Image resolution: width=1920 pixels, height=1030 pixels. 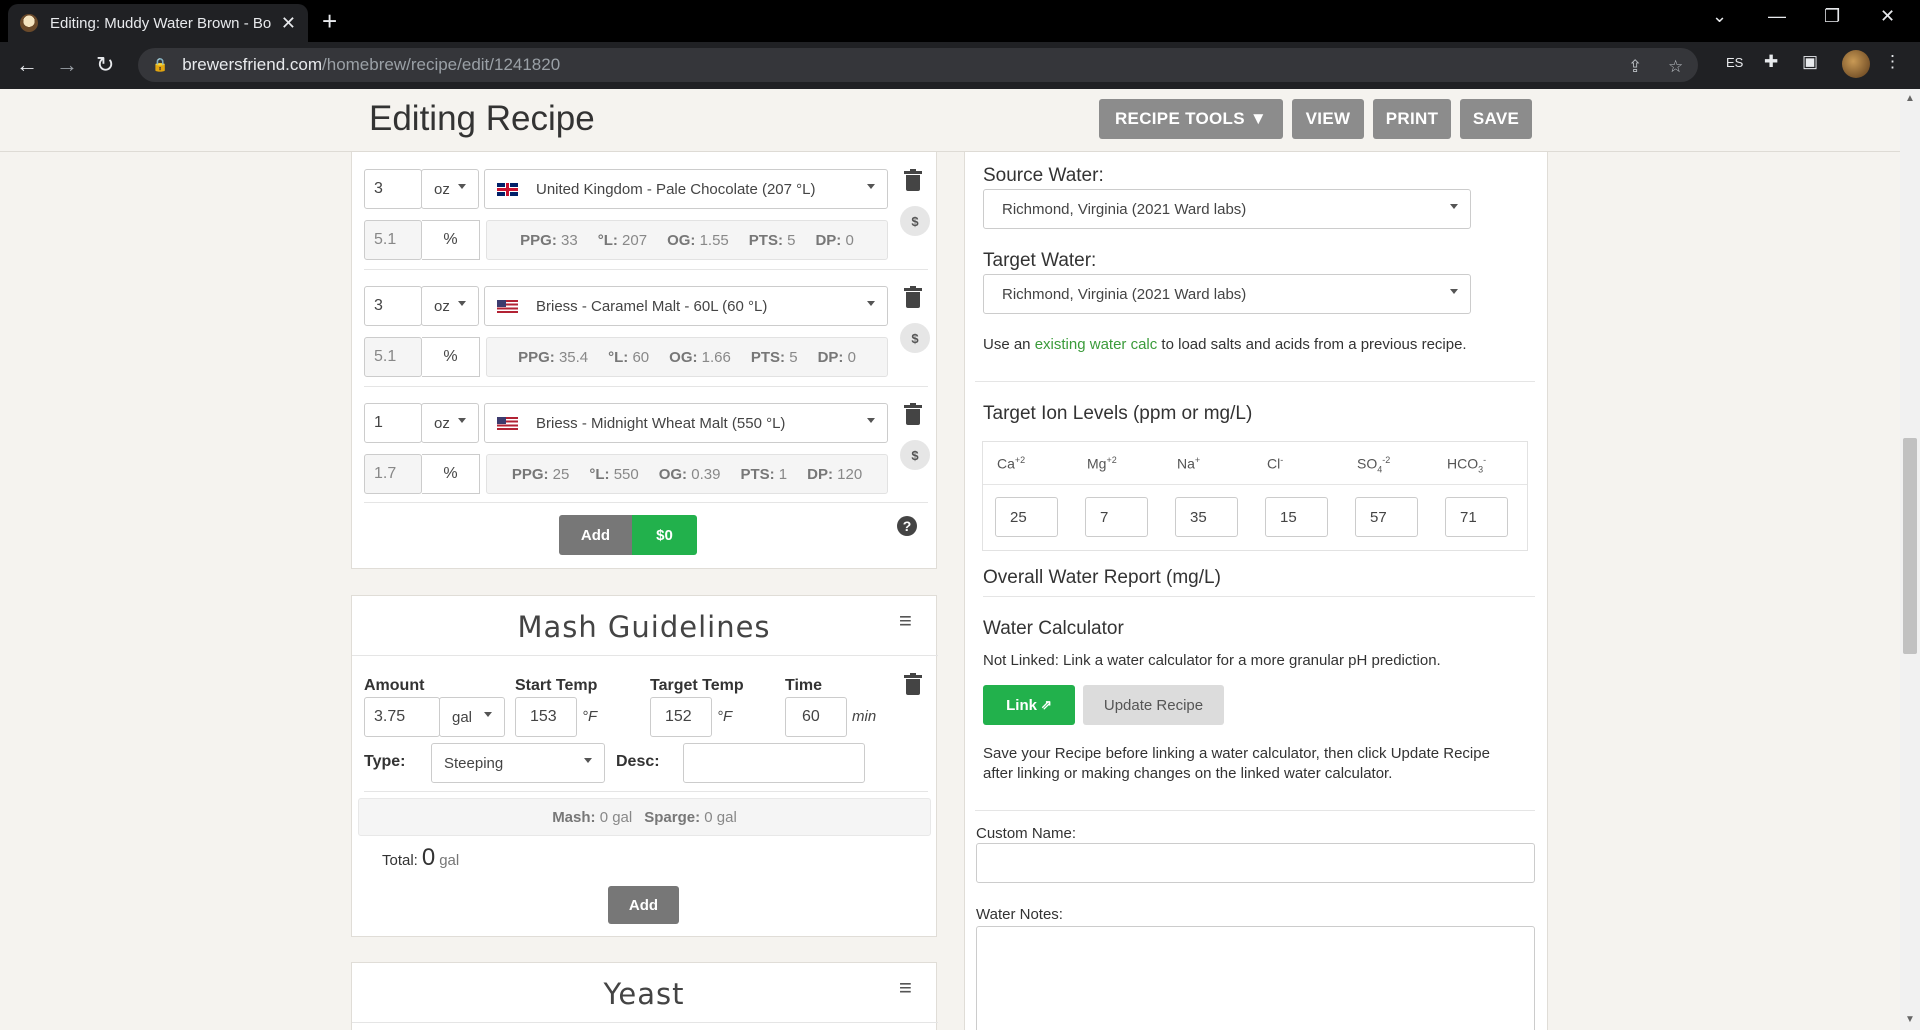 What do you see at coordinates (1116, 517) in the screenshot?
I see `ion-mg-input: 7` at bounding box center [1116, 517].